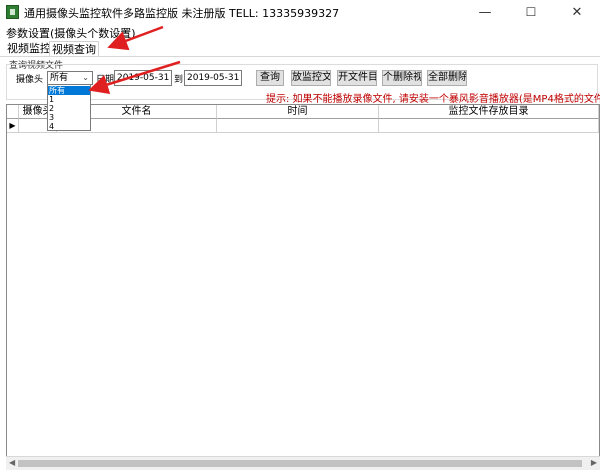 This screenshot has width=600, height=474. Describe the element at coordinates (135, 38) in the screenshot. I see `annotation-arrow-tab` at that location.